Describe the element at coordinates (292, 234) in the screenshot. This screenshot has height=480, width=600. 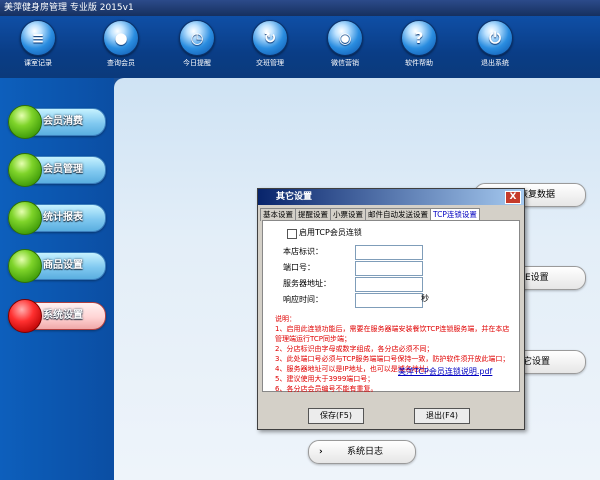
I see `enable-tcp-checkbox` at that location.